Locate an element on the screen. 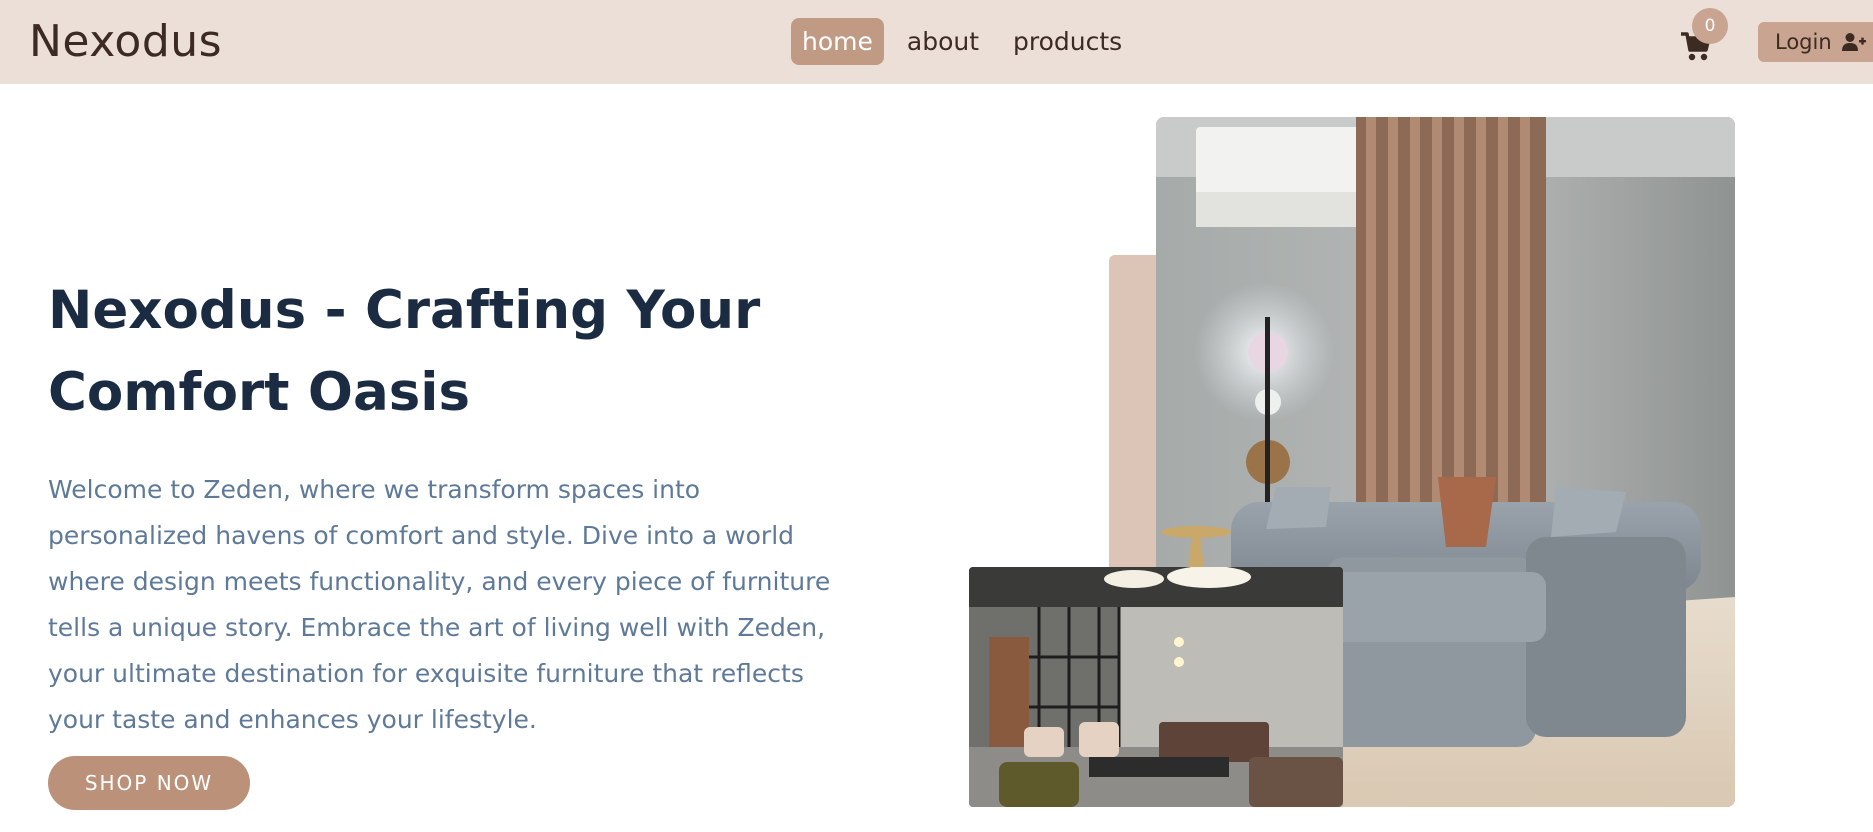  nav-links: home about products is located at coordinates (962, 41).